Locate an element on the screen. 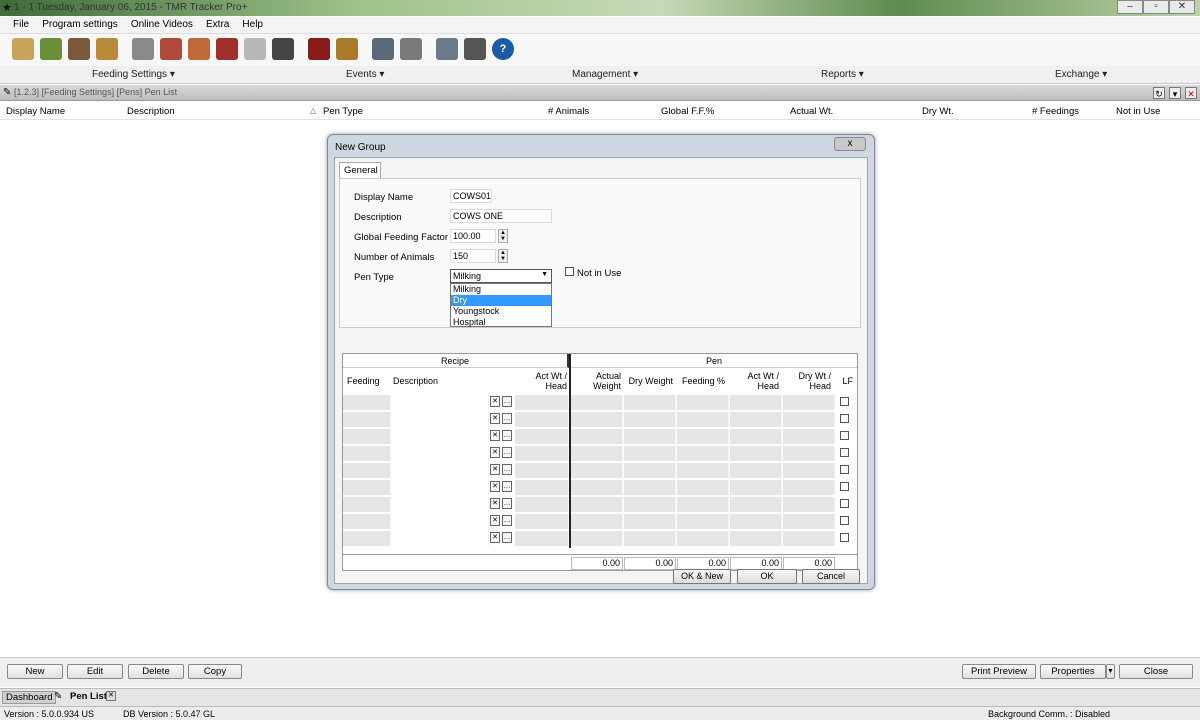  actual-weight-col-header: Actual Weight is located at coordinates (602, 381).